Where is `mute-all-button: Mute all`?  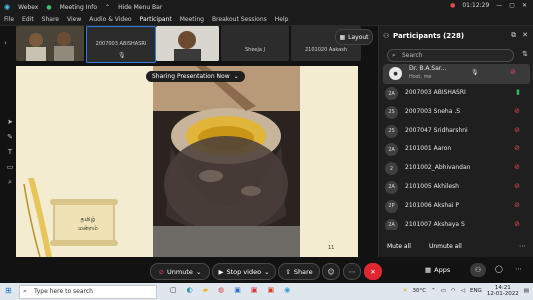
mute-all-button: Mute all is located at coordinates (399, 246).